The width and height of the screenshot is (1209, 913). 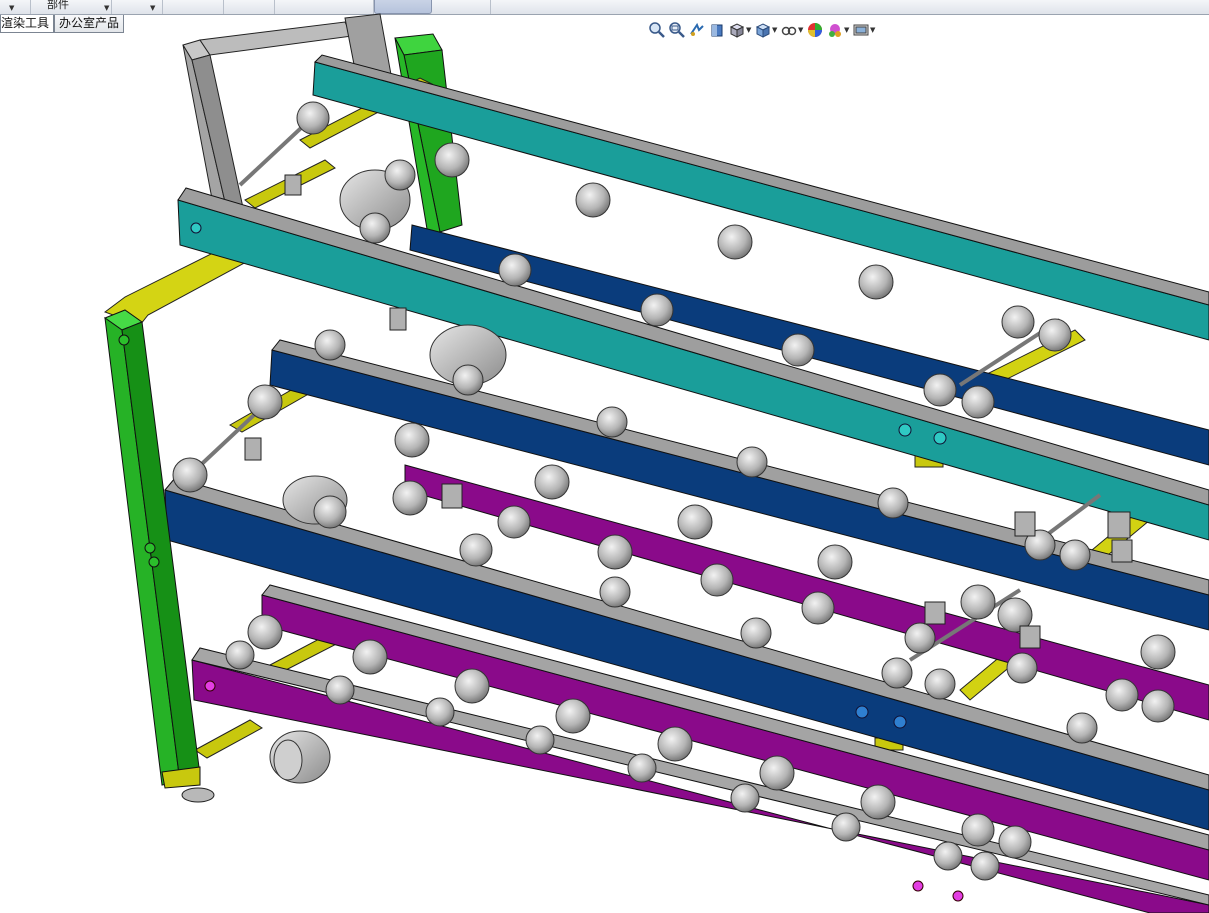 I want to click on display-style-icon, so click(x=763, y=30).